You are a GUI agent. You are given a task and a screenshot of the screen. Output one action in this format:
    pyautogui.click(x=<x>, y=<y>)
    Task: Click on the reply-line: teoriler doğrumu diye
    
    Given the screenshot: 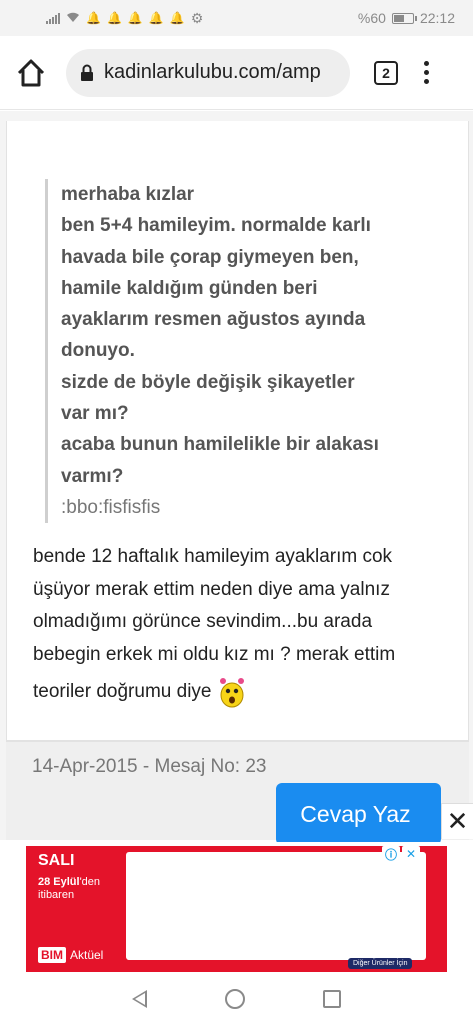 What is the action you would take?
    pyautogui.click(x=122, y=691)
    